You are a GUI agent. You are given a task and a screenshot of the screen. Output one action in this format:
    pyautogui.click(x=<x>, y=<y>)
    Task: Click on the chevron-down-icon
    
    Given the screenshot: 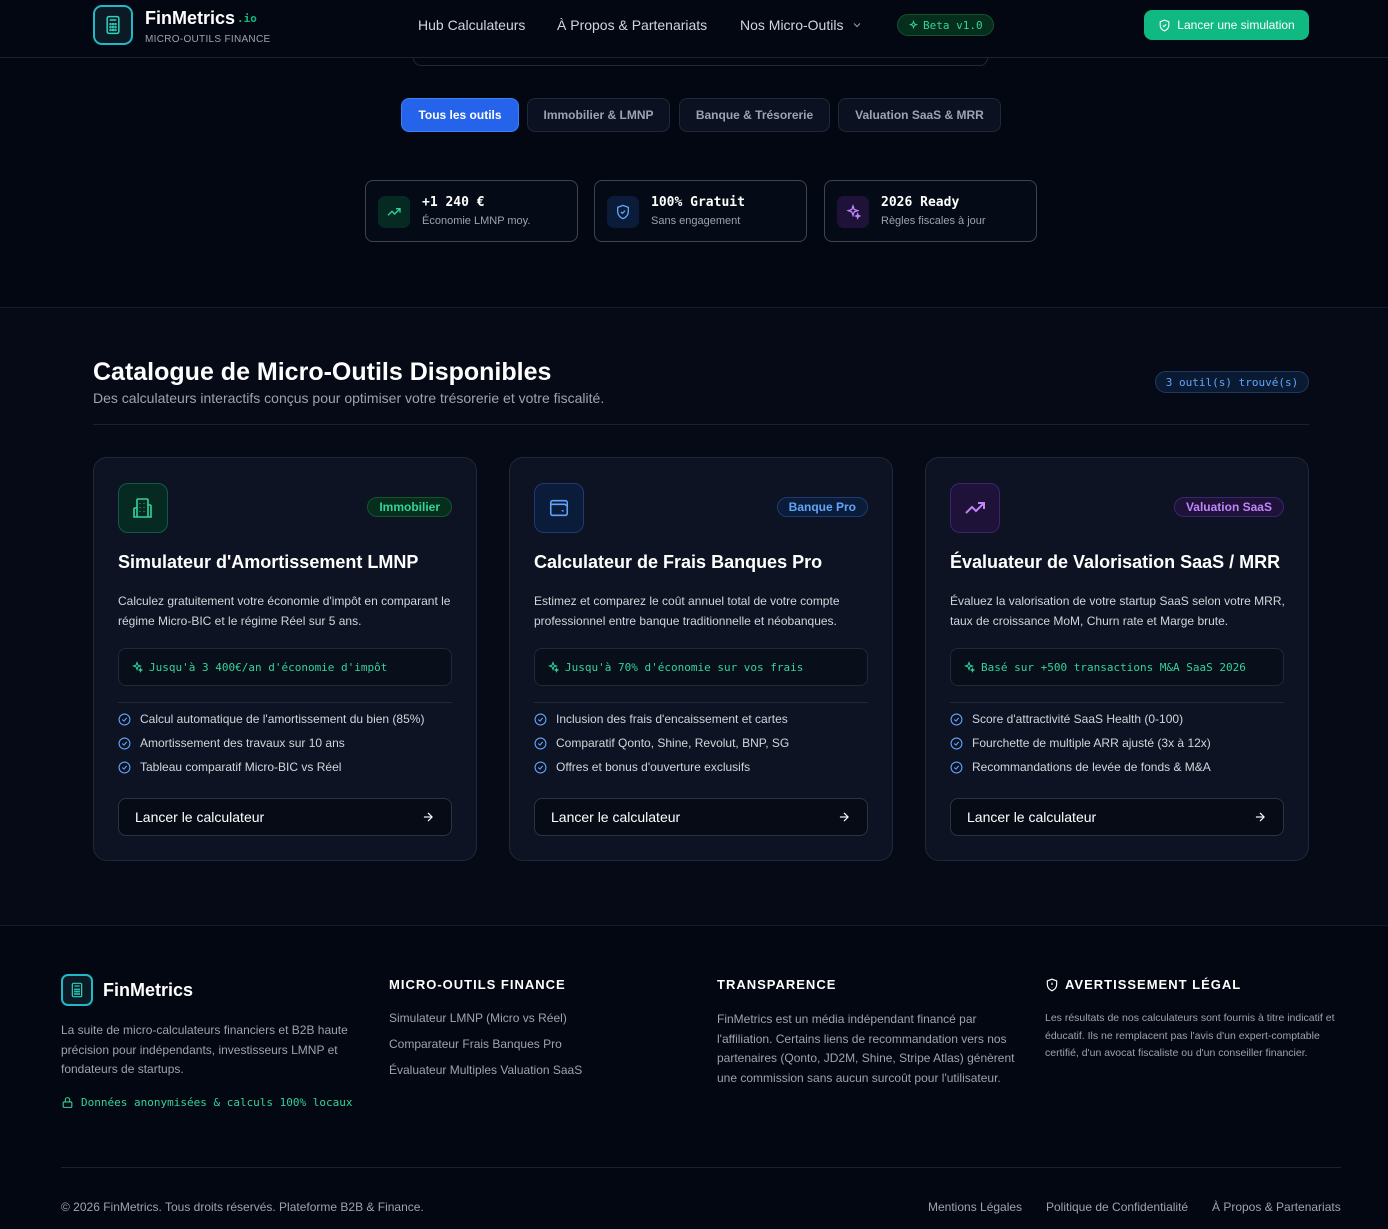 What is the action you would take?
    pyautogui.click(x=857, y=25)
    